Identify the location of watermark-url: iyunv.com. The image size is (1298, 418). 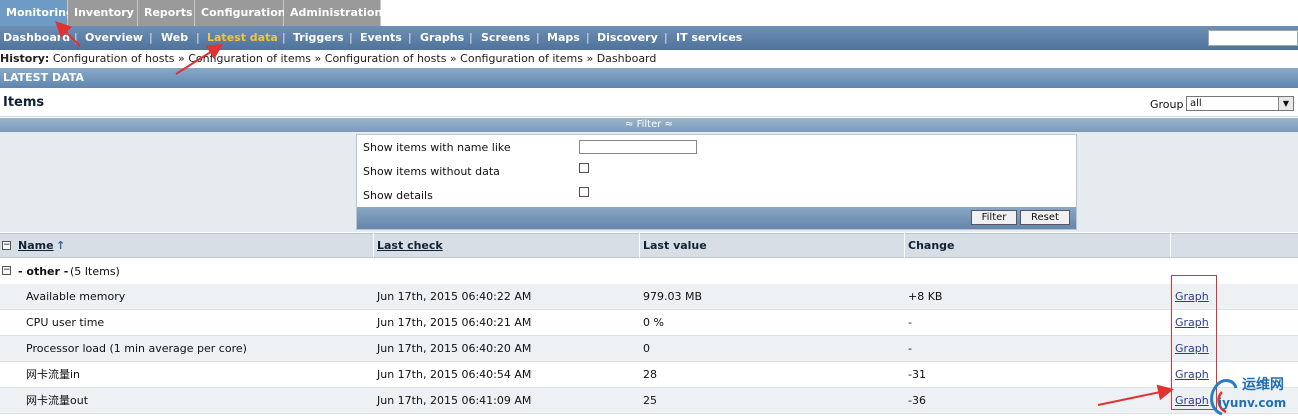
(1252, 403).